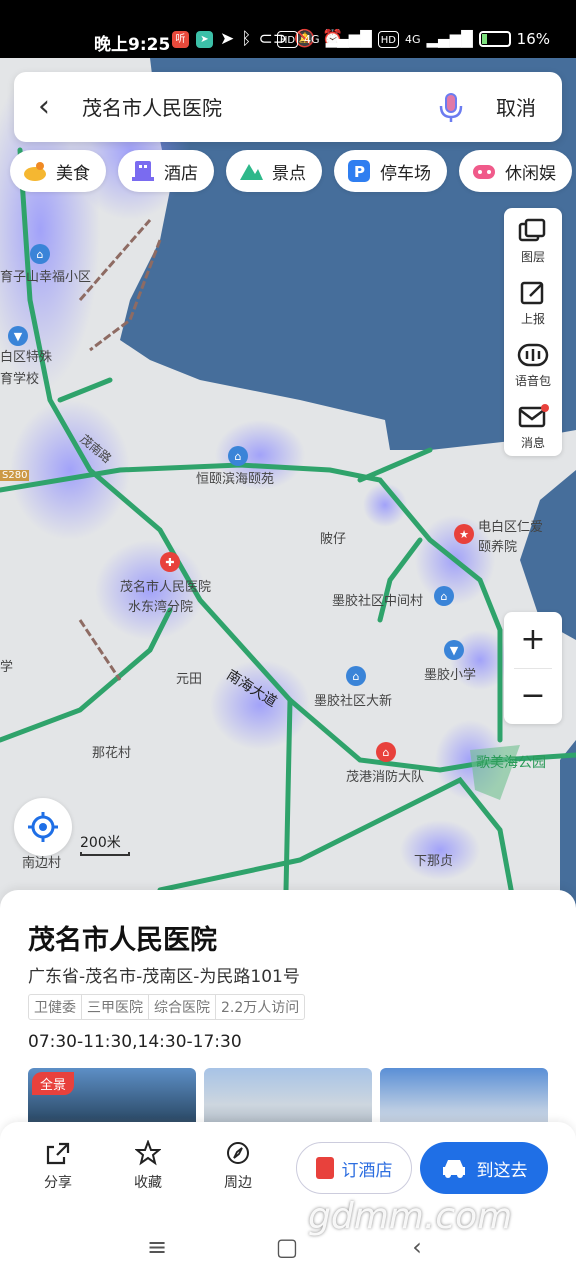 Image resolution: width=576 pixels, height=1280 pixels. I want to click on nearby-button: 周边, so click(238, 1166).